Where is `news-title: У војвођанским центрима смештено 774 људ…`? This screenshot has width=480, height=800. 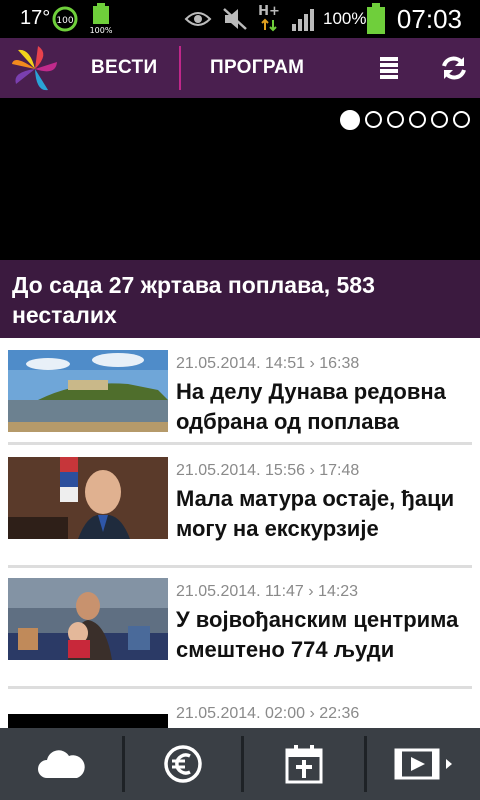 news-title: У војвођанским центрима смештено 774 људ… is located at coordinates (317, 634).